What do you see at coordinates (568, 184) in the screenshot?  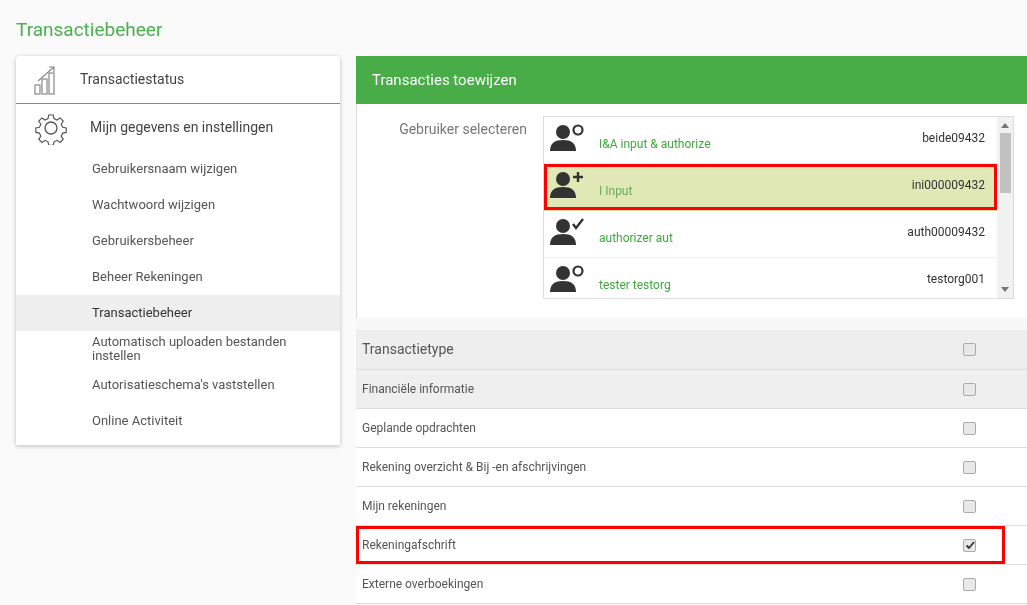 I see `user-plus-icon` at bounding box center [568, 184].